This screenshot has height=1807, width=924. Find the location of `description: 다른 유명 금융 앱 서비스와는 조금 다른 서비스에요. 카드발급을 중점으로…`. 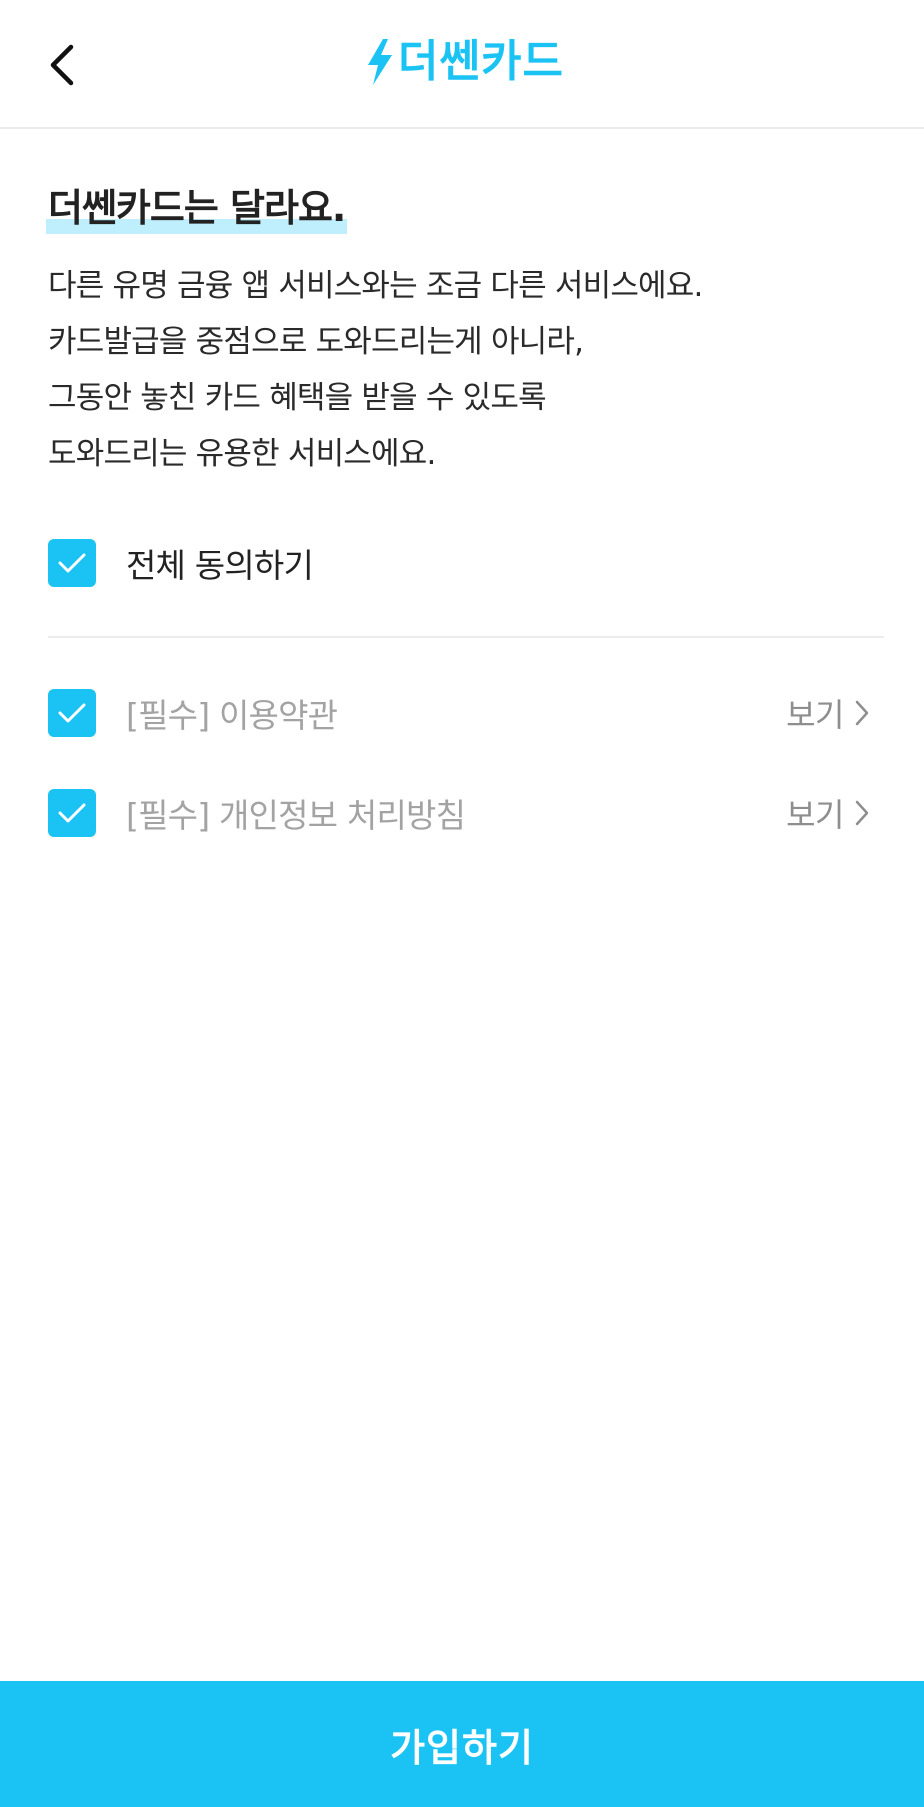

description: 다른 유명 금융 앱 서비스와는 조금 다른 서비스에요. 카드발급을 중점으로… is located at coordinates (466, 370).